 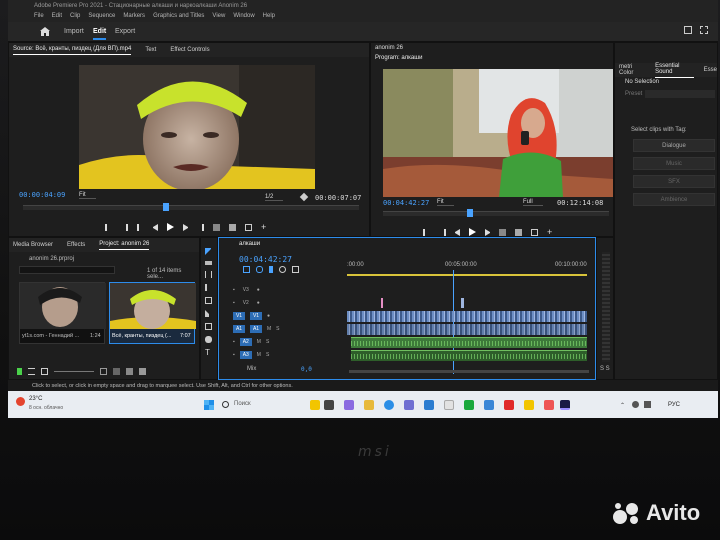 What do you see at coordinates (42, 195) in the screenshot?
I see `source-timecode: 00:00:04:09` at bounding box center [42, 195].